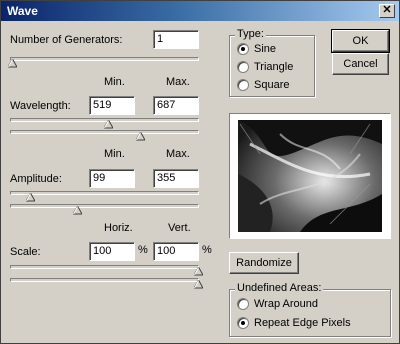 The image size is (400, 344). What do you see at coordinates (176, 105) in the screenshot?
I see `wavelength-max-field: 687` at bounding box center [176, 105].